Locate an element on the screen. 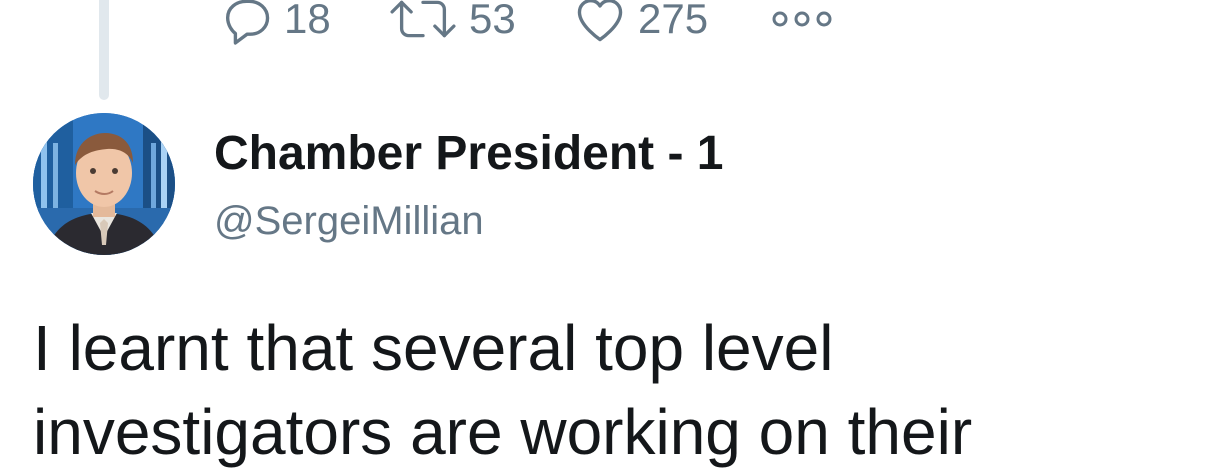 This screenshot has height=474, width=1210. retweet-icon is located at coordinates (423, 24).